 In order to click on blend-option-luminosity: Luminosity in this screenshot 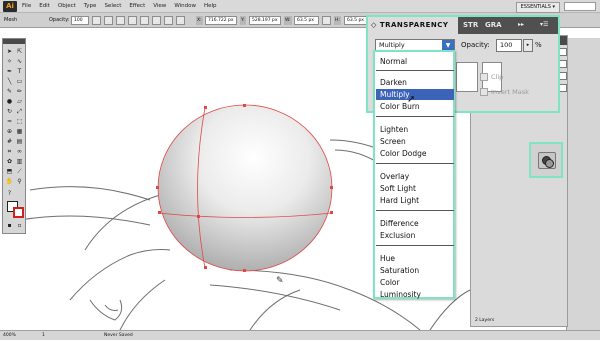, I will do `click(400, 294)`.